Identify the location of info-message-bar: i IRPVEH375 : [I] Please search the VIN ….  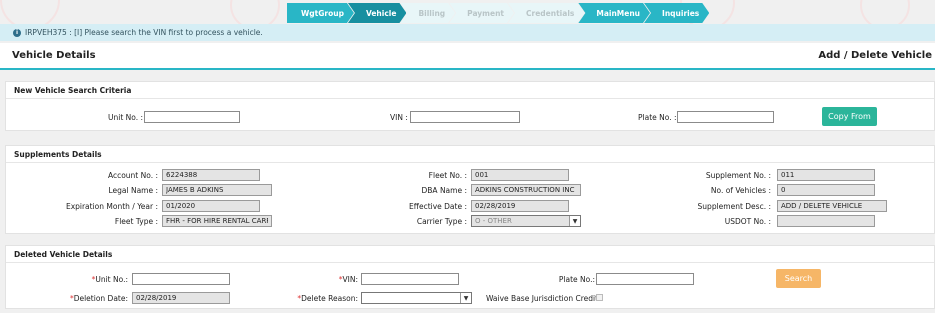
(467, 32).